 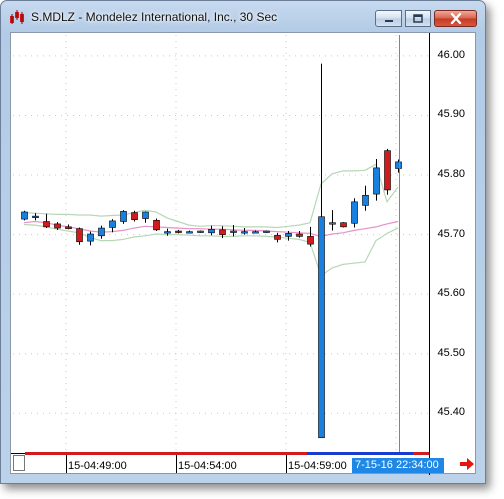 I want to click on price-tick-label: 45.40, so click(x=451, y=412).